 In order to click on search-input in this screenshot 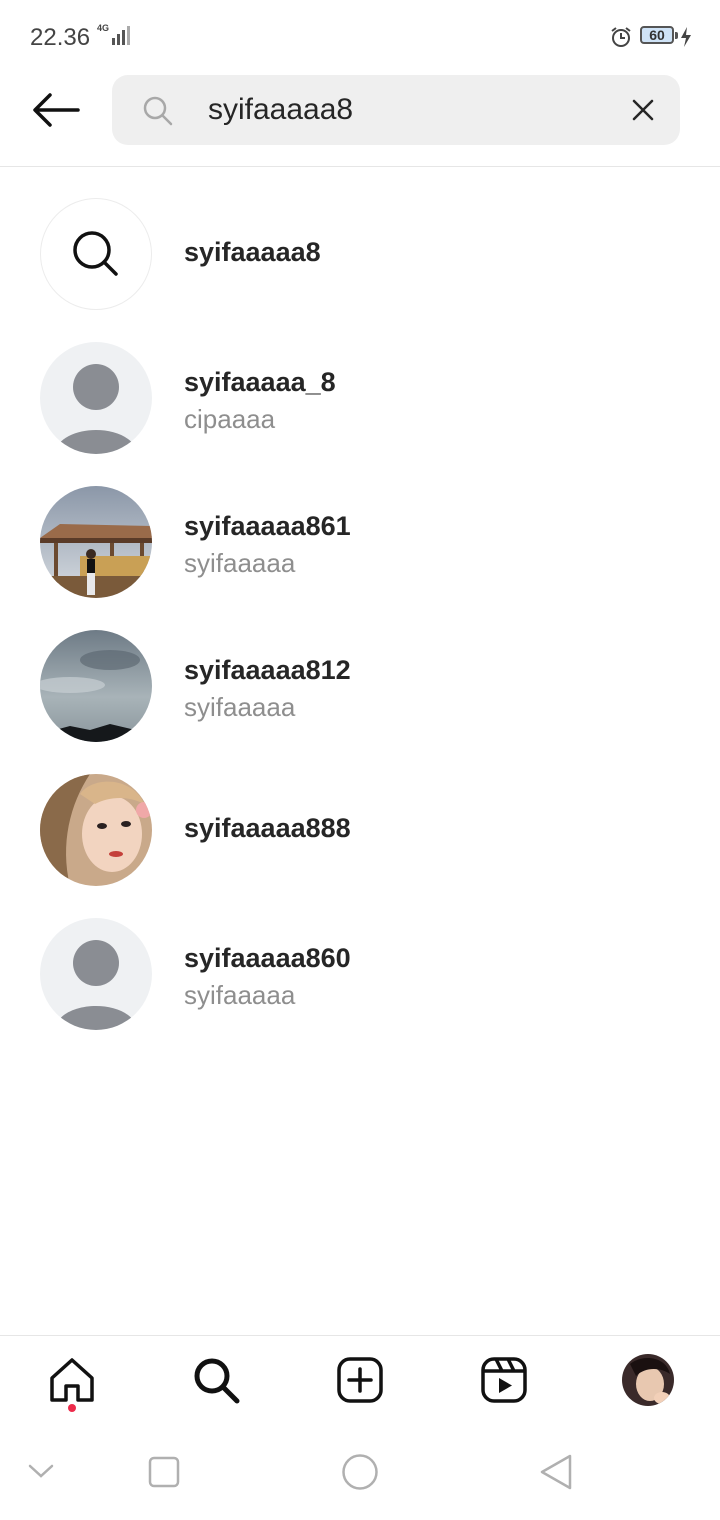, I will do `click(413, 110)`.